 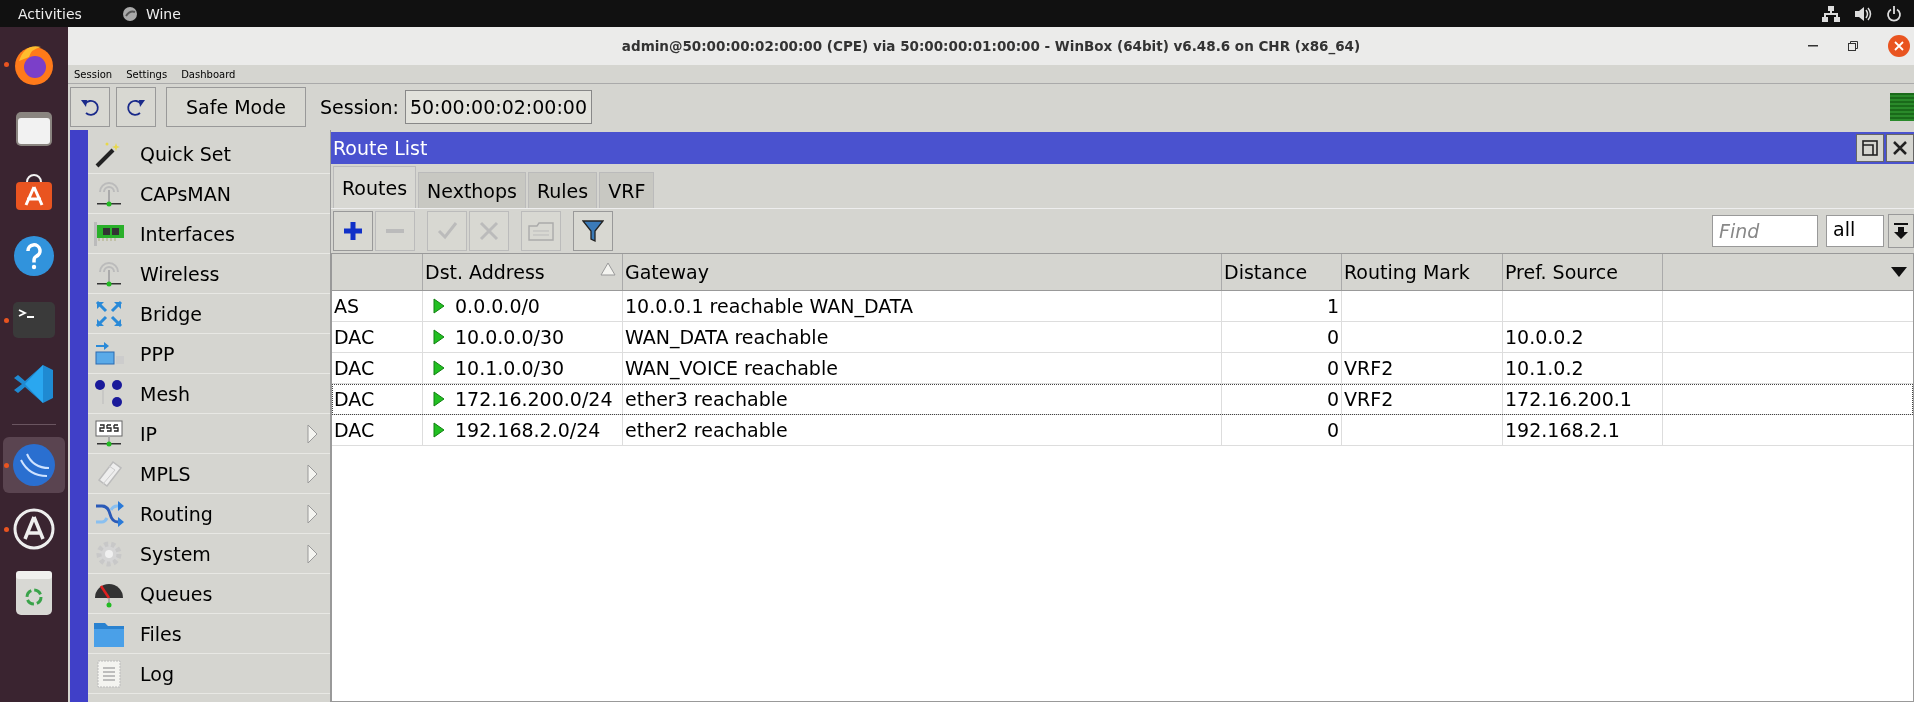 I want to click on menu-item: Dashboard, so click(x=208, y=74).